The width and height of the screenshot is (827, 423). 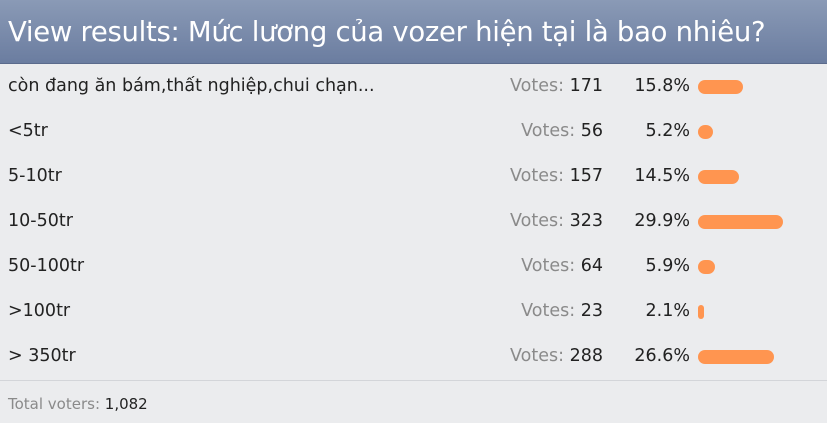 I want to click on option-percent: 29.9%, so click(x=662, y=221).